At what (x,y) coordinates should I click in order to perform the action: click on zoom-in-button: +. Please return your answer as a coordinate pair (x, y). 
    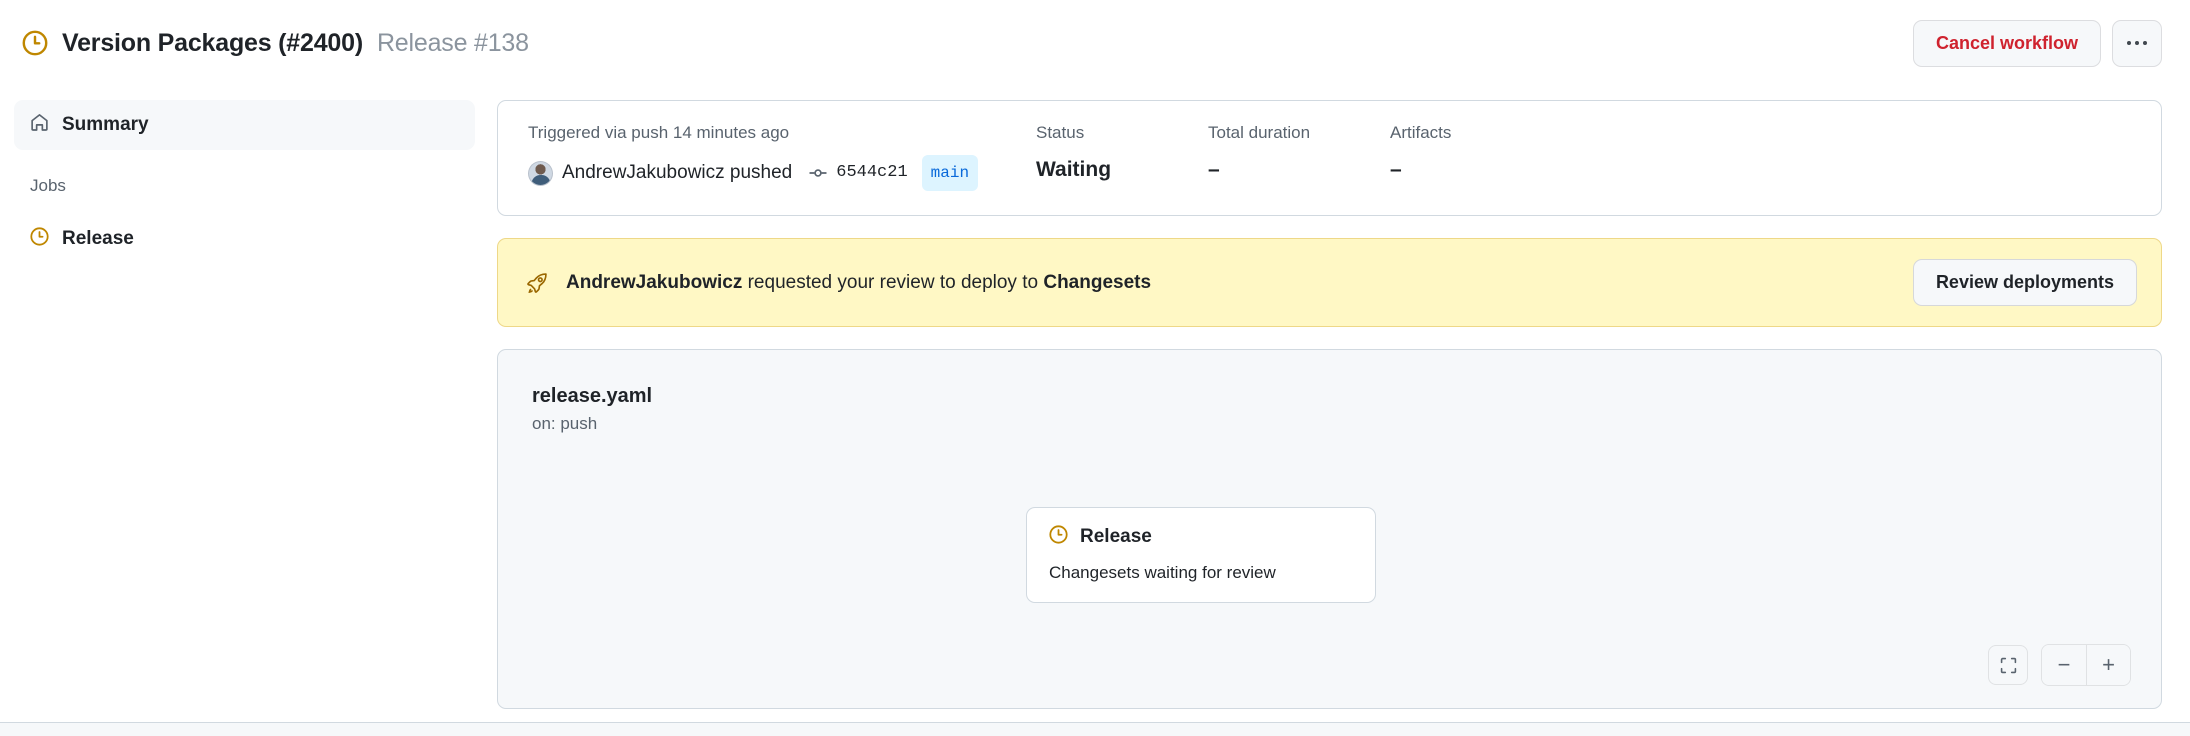
    Looking at the image, I should click on (2108, 665).